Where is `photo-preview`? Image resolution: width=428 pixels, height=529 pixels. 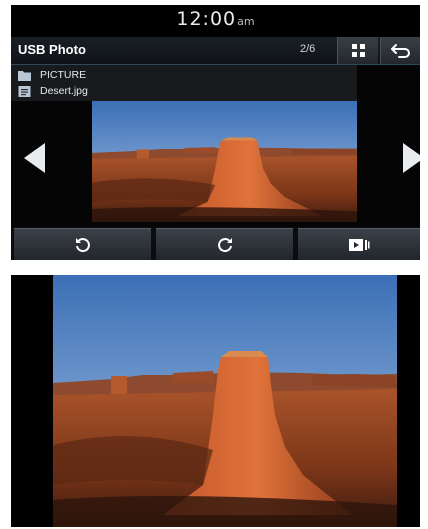 photo-preview is located at coordinates (224, 161).